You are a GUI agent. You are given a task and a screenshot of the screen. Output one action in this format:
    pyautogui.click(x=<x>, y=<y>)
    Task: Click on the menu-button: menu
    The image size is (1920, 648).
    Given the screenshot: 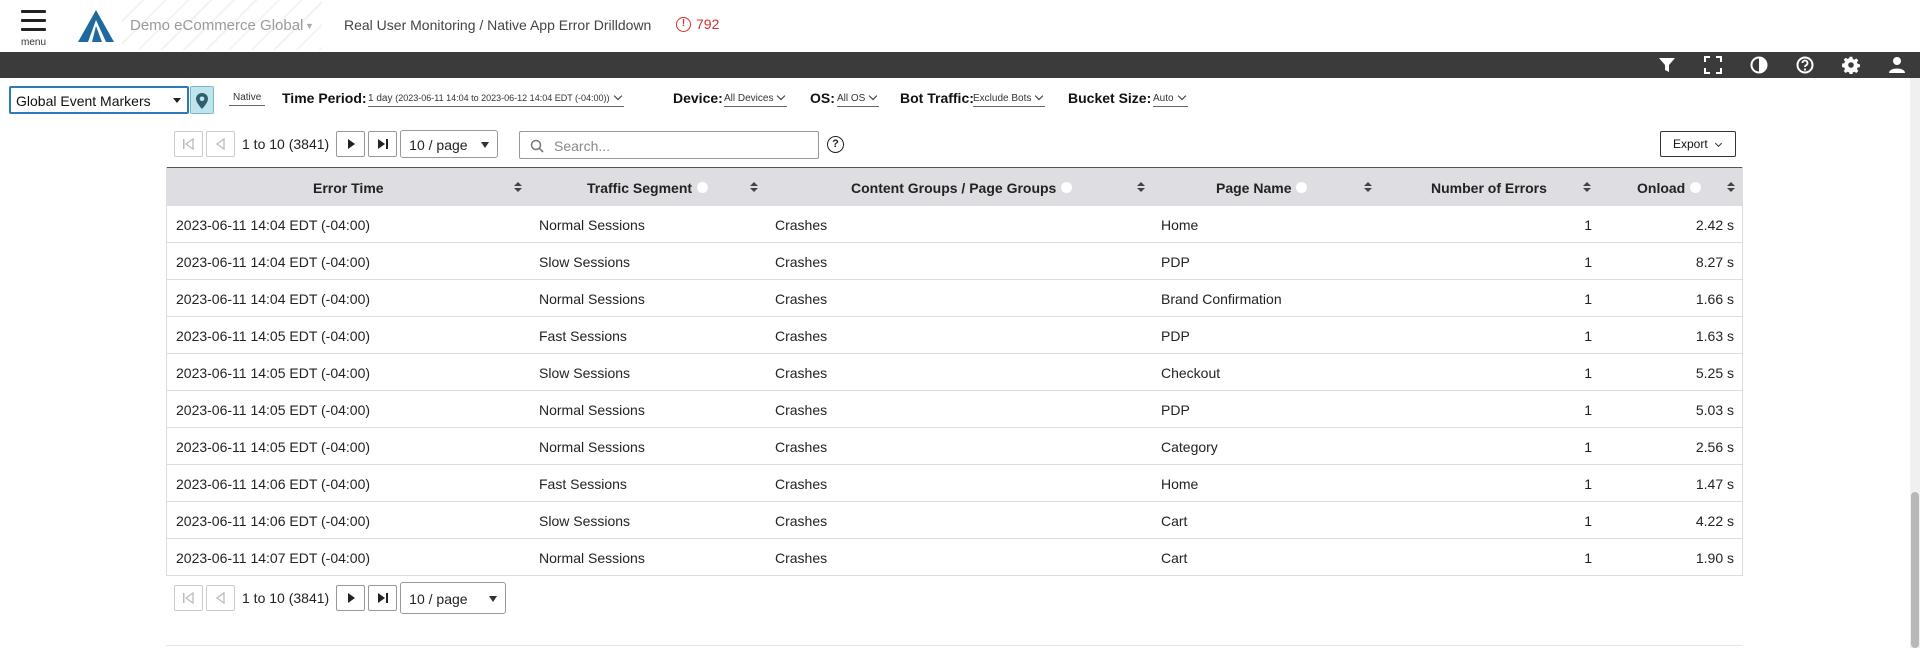 What is the action you would take?
    pyautogui.click(x=34, y=29)
    